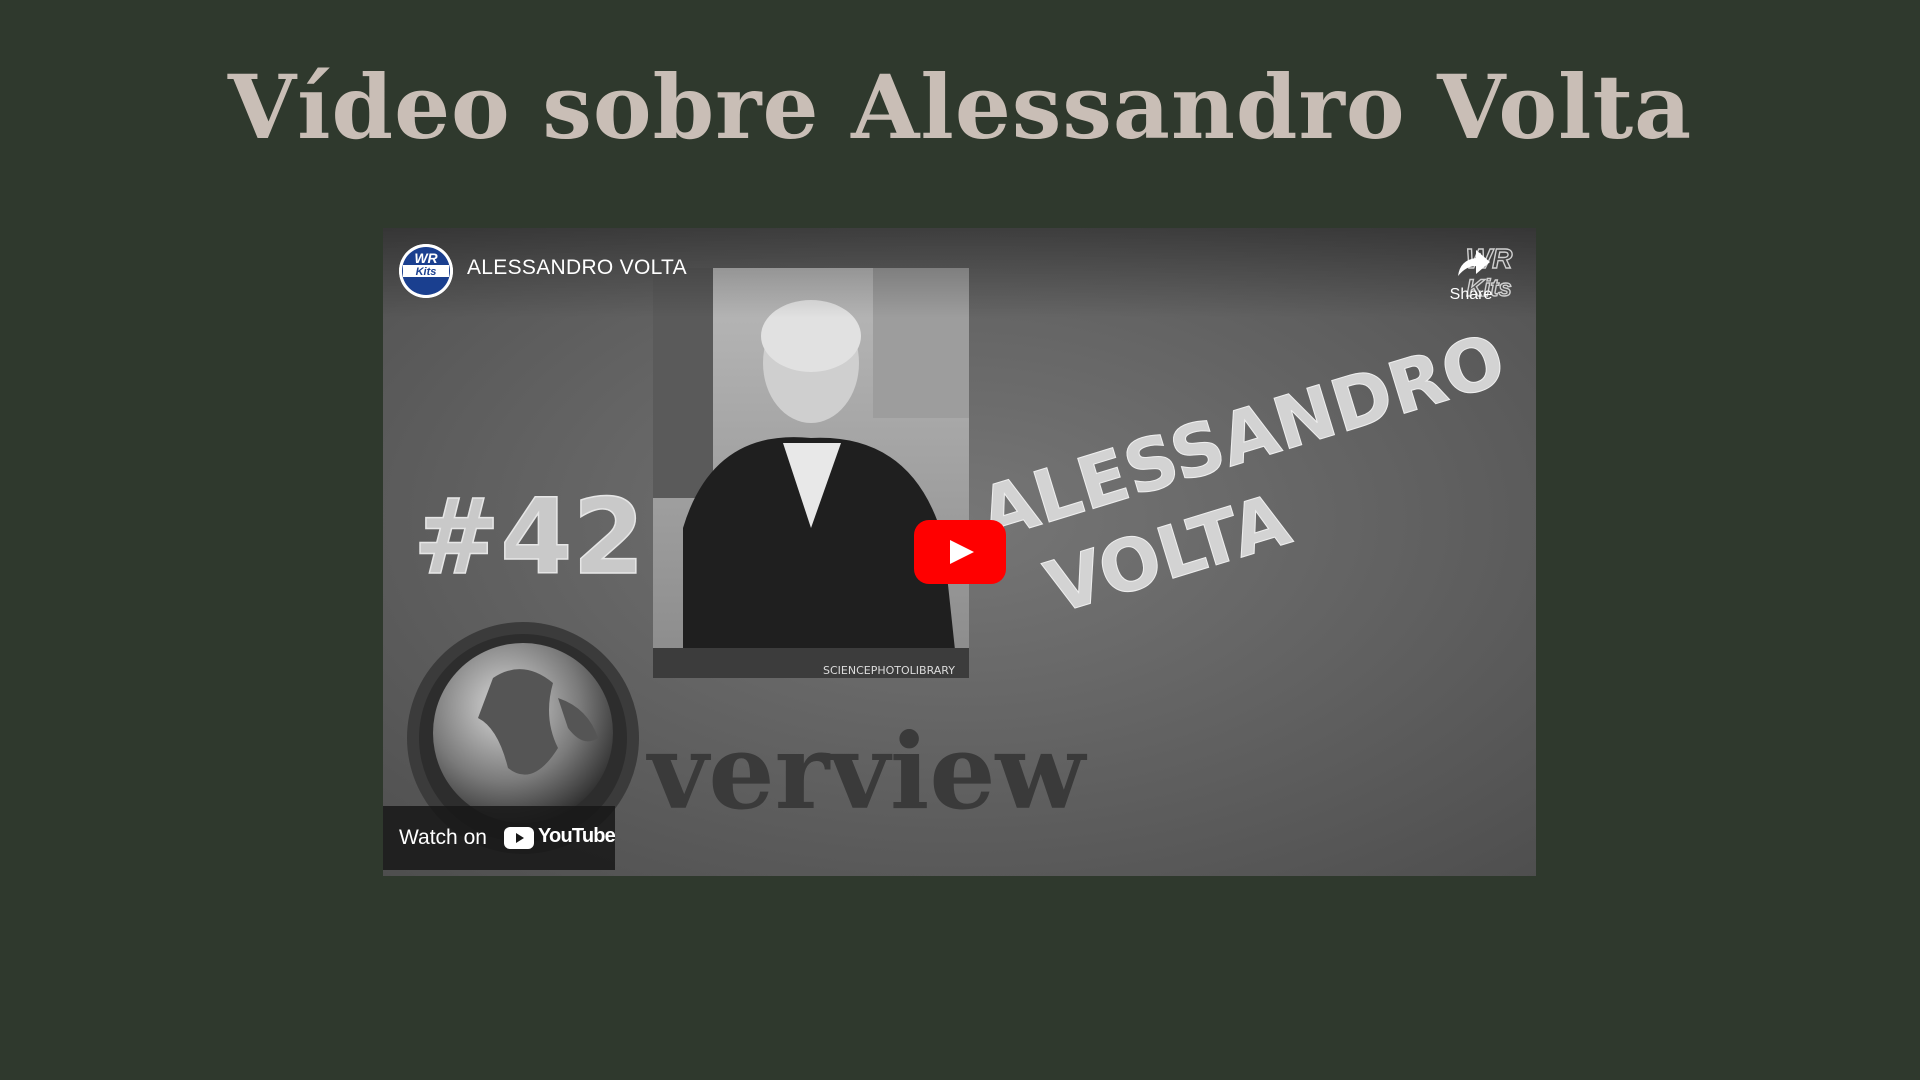 This screenshot has width=1920, height=1080. Describe the element at coordinates (519, 838) in the screenshot. I see `youtube-logo-icon` at that location.